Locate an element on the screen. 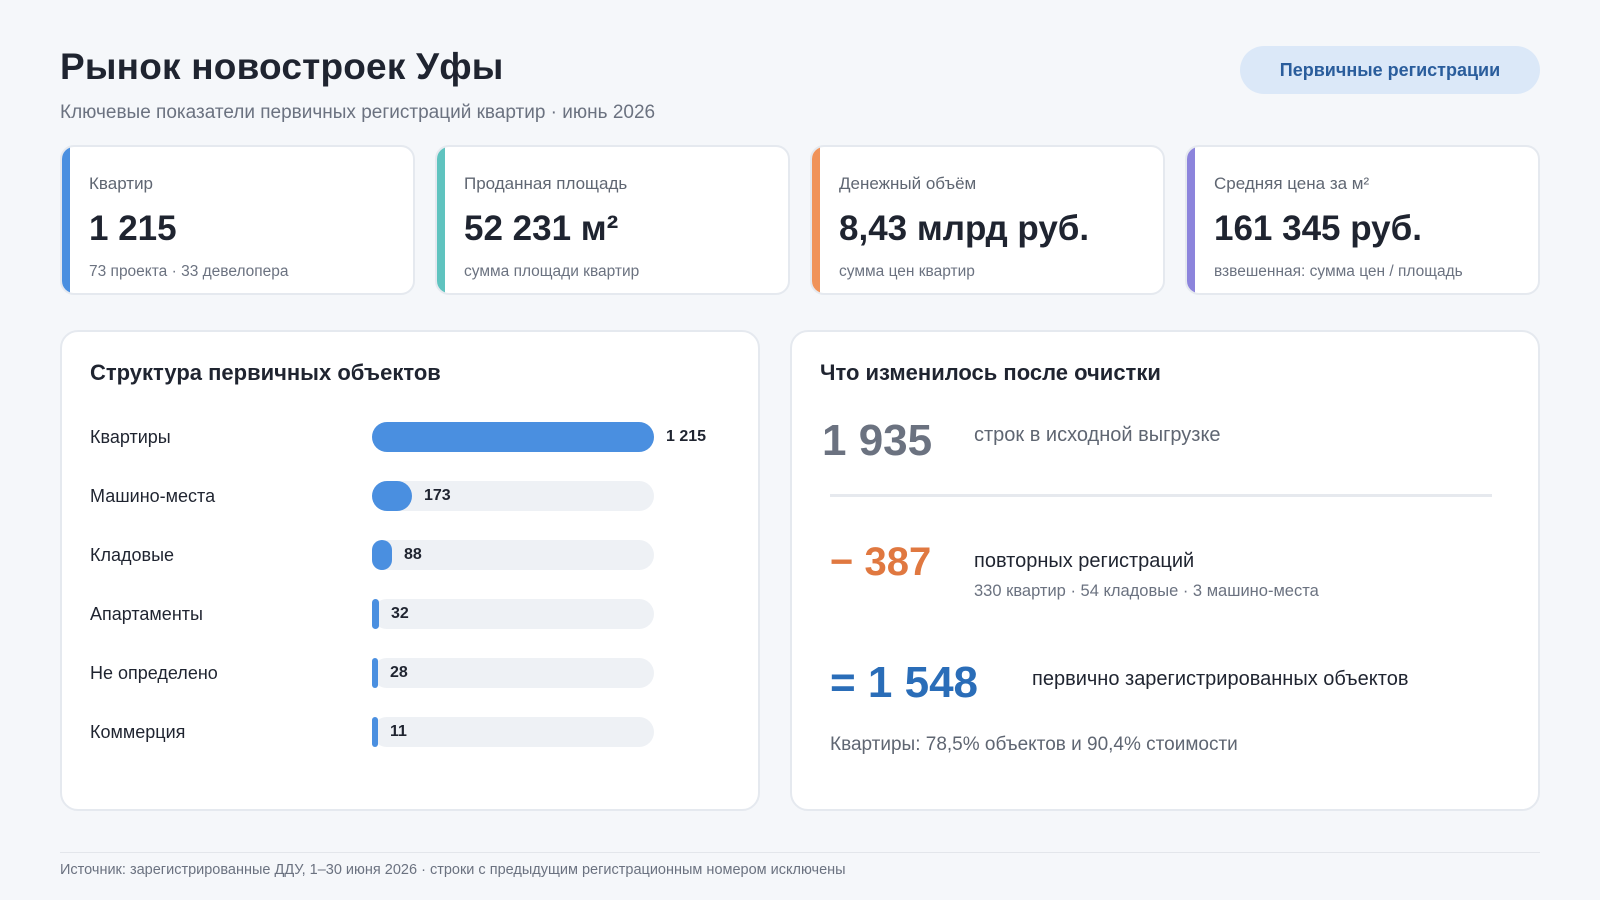 Image resolution: width=1600 pixels, height=900 pixels. kpi-value: 161 345 руб. is located at coordinates (1318, 228).